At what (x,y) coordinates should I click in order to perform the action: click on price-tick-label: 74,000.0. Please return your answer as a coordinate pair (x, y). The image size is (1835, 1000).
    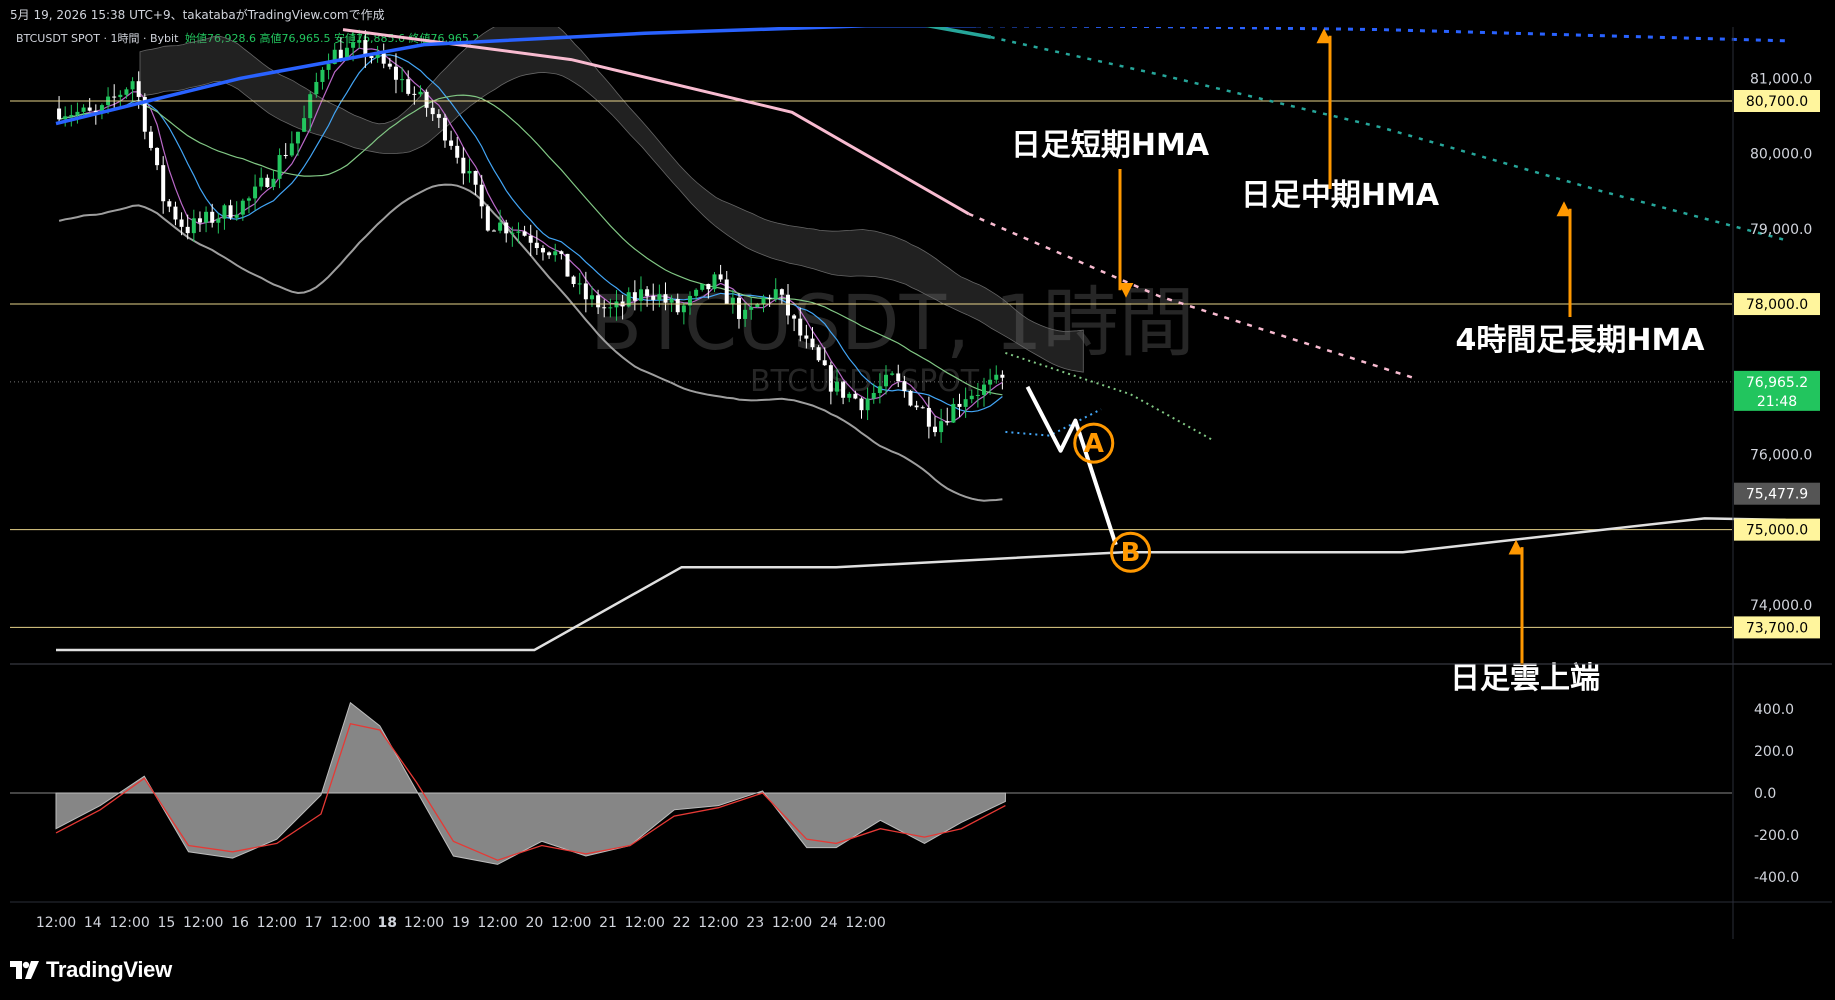
    Looking at the image, I should click on (1781, 606).